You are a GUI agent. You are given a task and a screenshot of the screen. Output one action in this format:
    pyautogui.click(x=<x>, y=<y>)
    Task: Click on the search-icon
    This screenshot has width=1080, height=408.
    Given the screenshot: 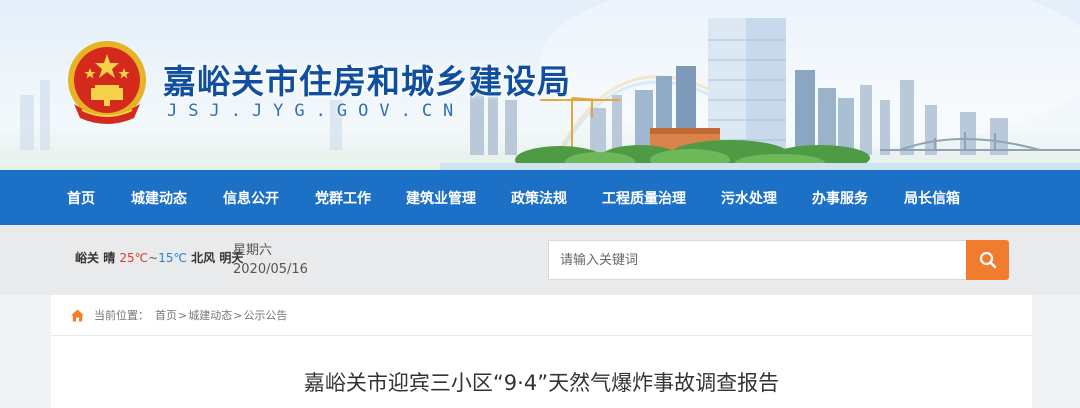 What is the action you would take?
    pyautogui.click(x=987, y=260)
    